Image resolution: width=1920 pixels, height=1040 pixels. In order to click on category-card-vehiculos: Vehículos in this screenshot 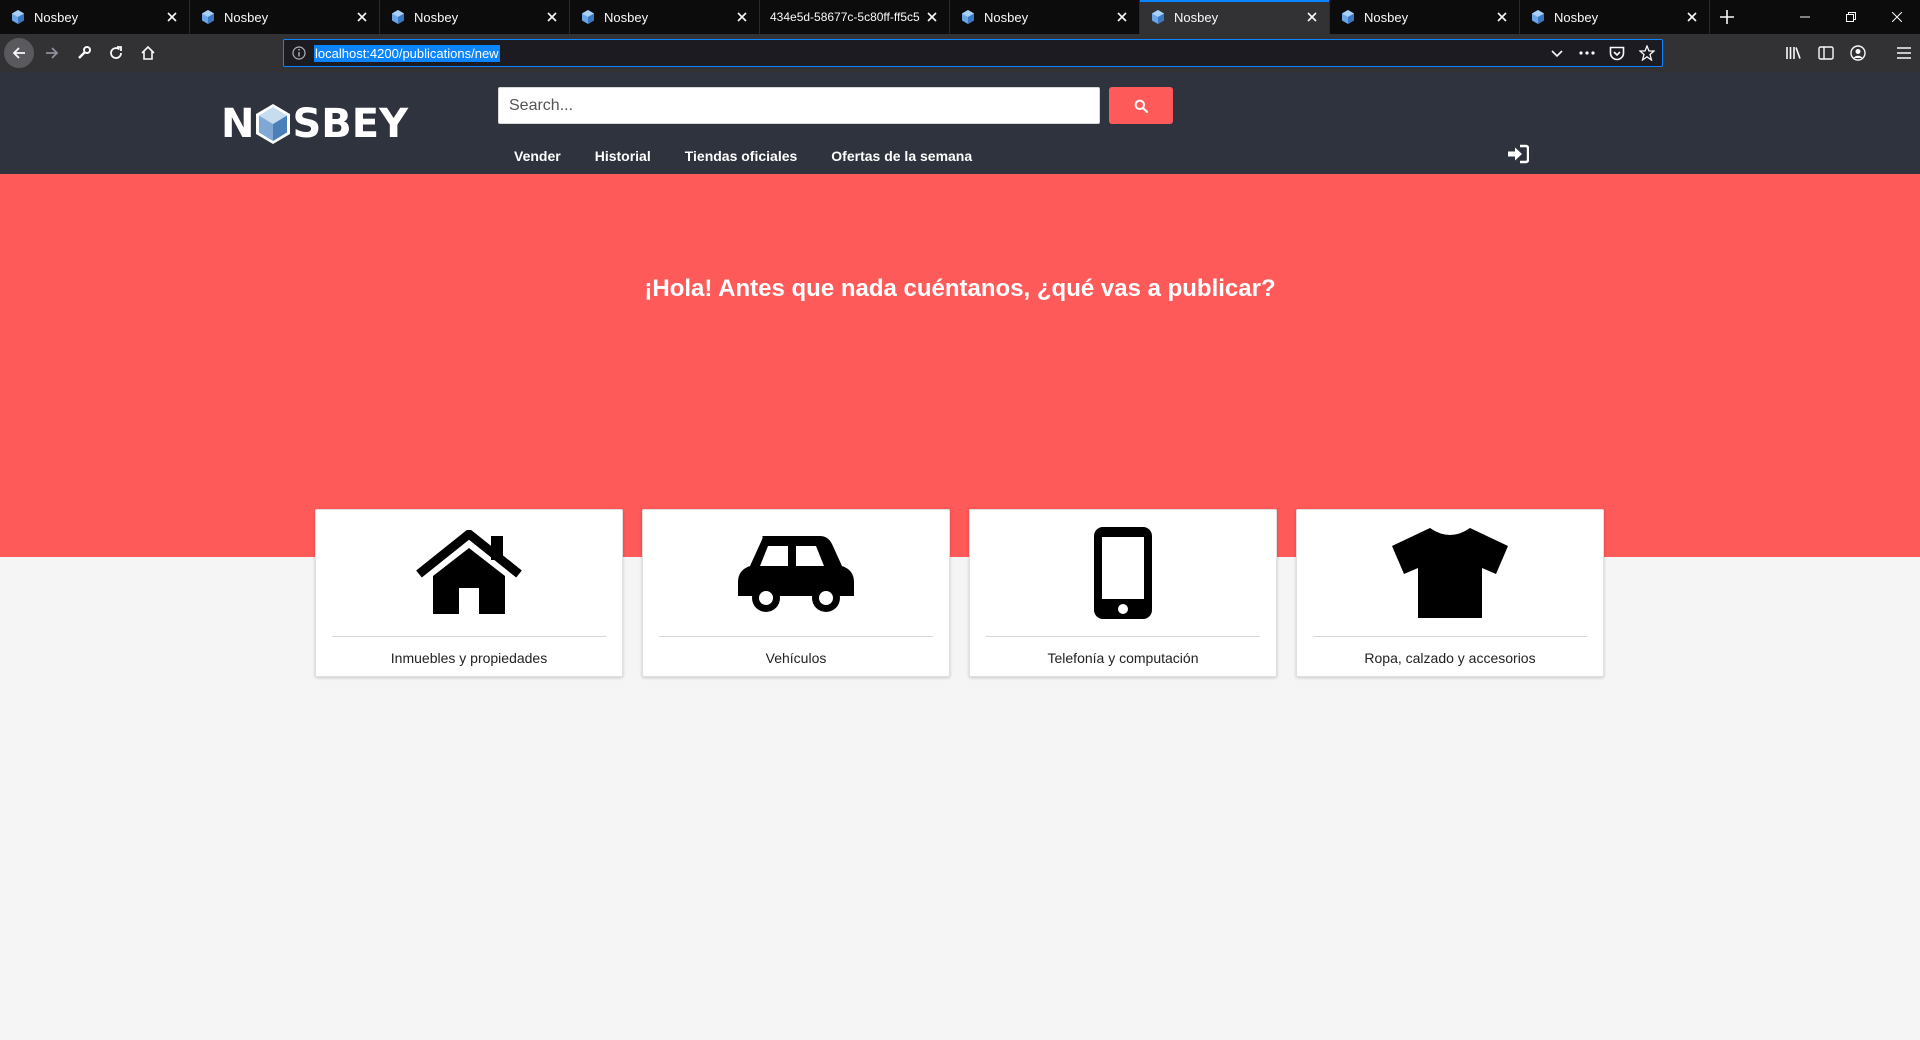, I will do `click(796, 593)`.